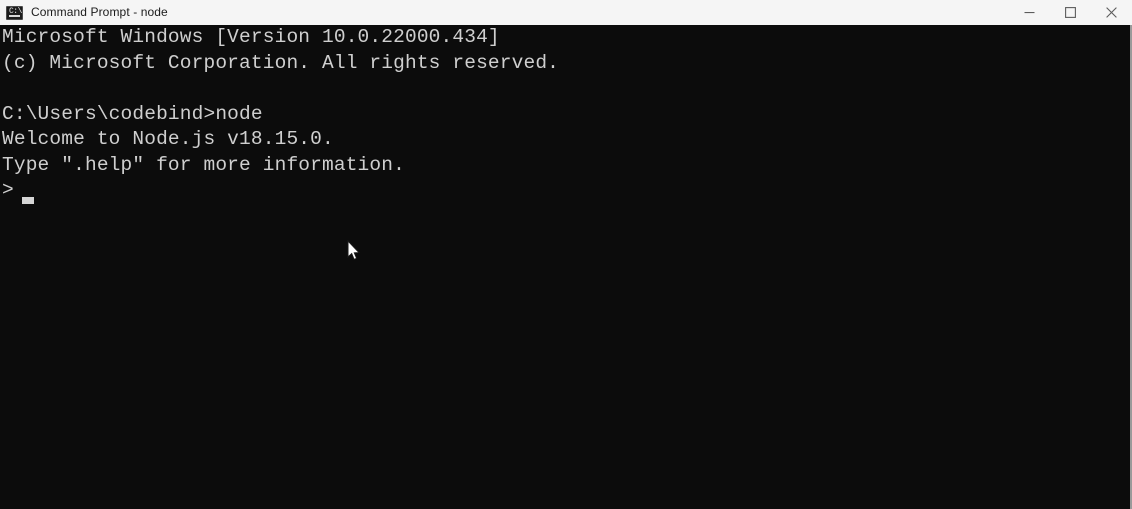 The image size is (1132, 509). What do you see at coordinates (588, 12) in the screenshot?
I see `titlebar-drag-region` at bounding box center [588, 12].